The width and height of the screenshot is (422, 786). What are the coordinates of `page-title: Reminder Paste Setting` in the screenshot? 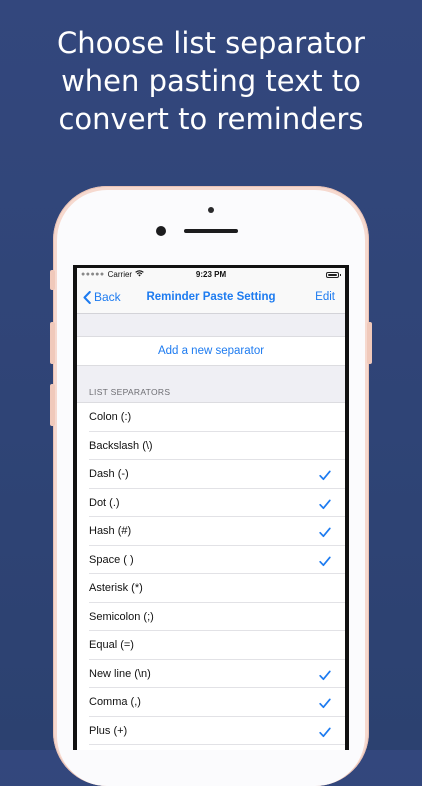 It's located at (211, 297).